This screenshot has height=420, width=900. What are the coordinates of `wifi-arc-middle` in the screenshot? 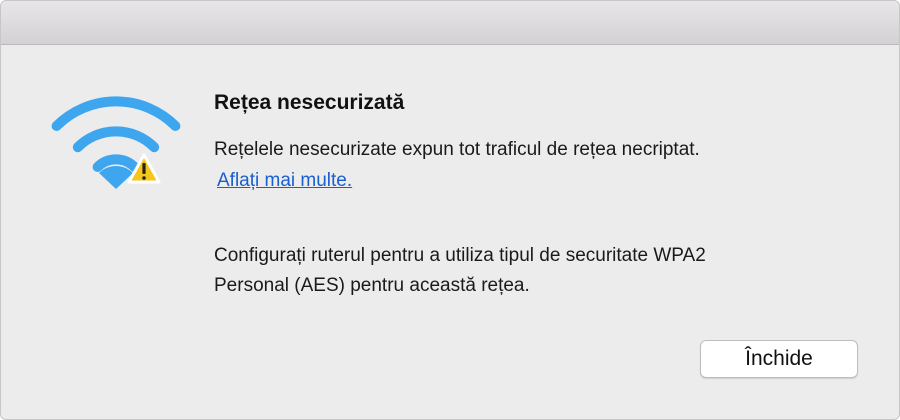 It's located at (116, 139).